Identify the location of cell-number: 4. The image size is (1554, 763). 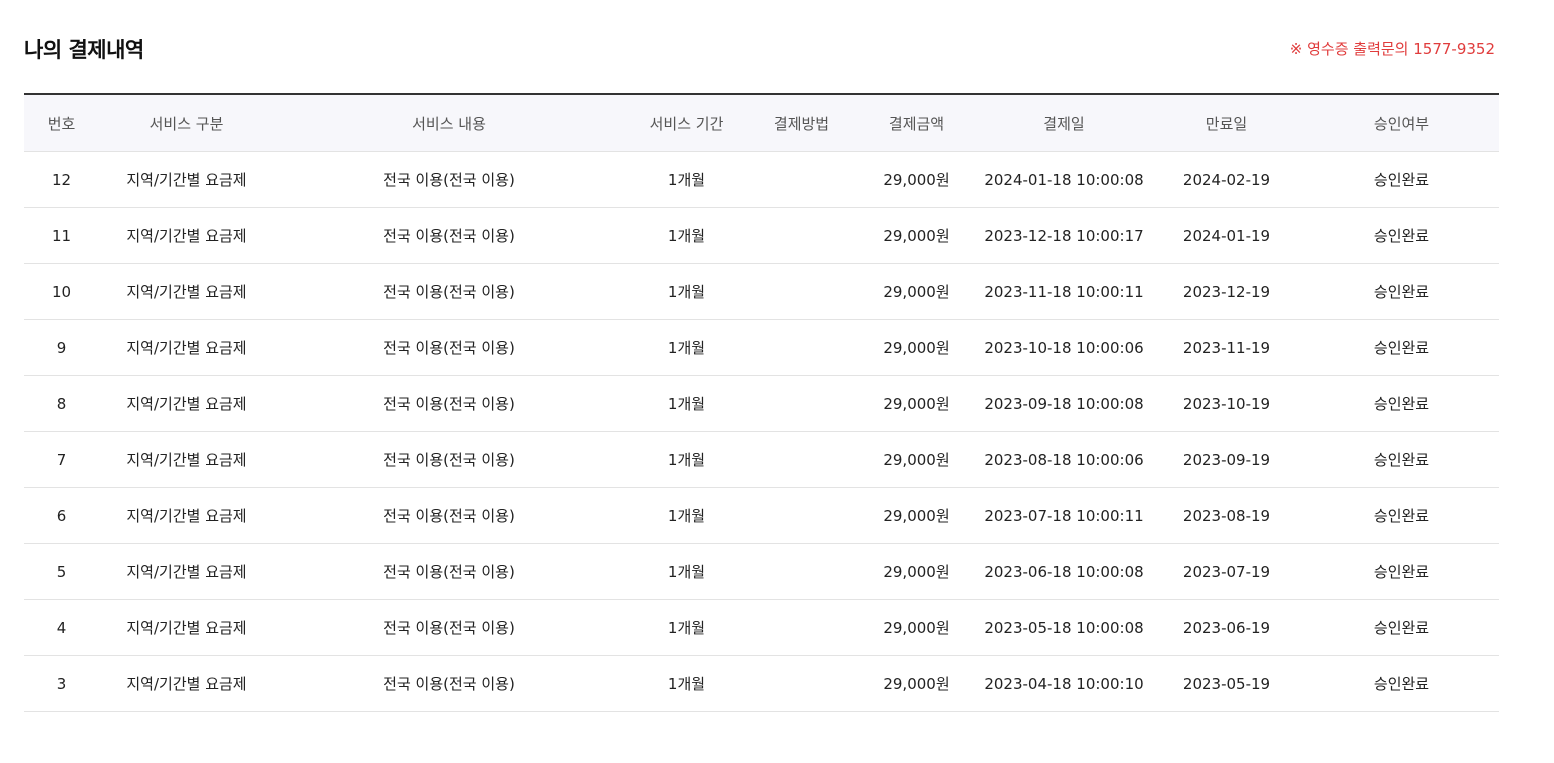
(61, 627).